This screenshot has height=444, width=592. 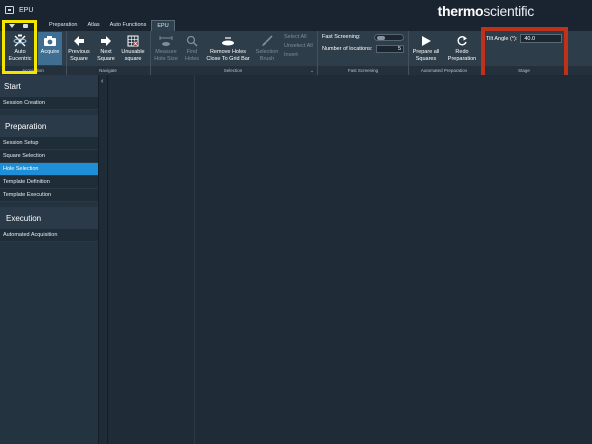 What do you see at coordinates (194, 259) in the screenshot?
I see `panel-divider` at bounding box center [194, 259].